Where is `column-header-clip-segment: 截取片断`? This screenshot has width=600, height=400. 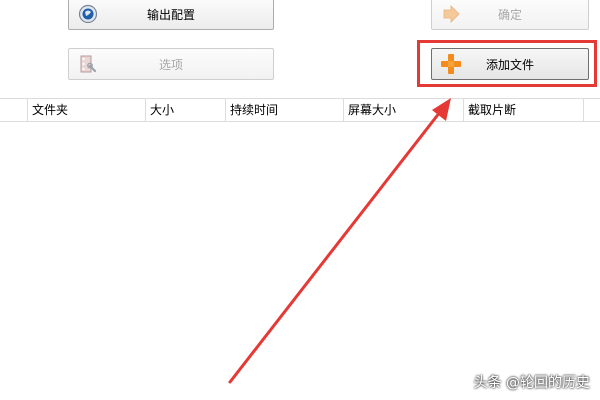 column-header-clip-segment: 截取片断 is located at coordinates (524, 110).